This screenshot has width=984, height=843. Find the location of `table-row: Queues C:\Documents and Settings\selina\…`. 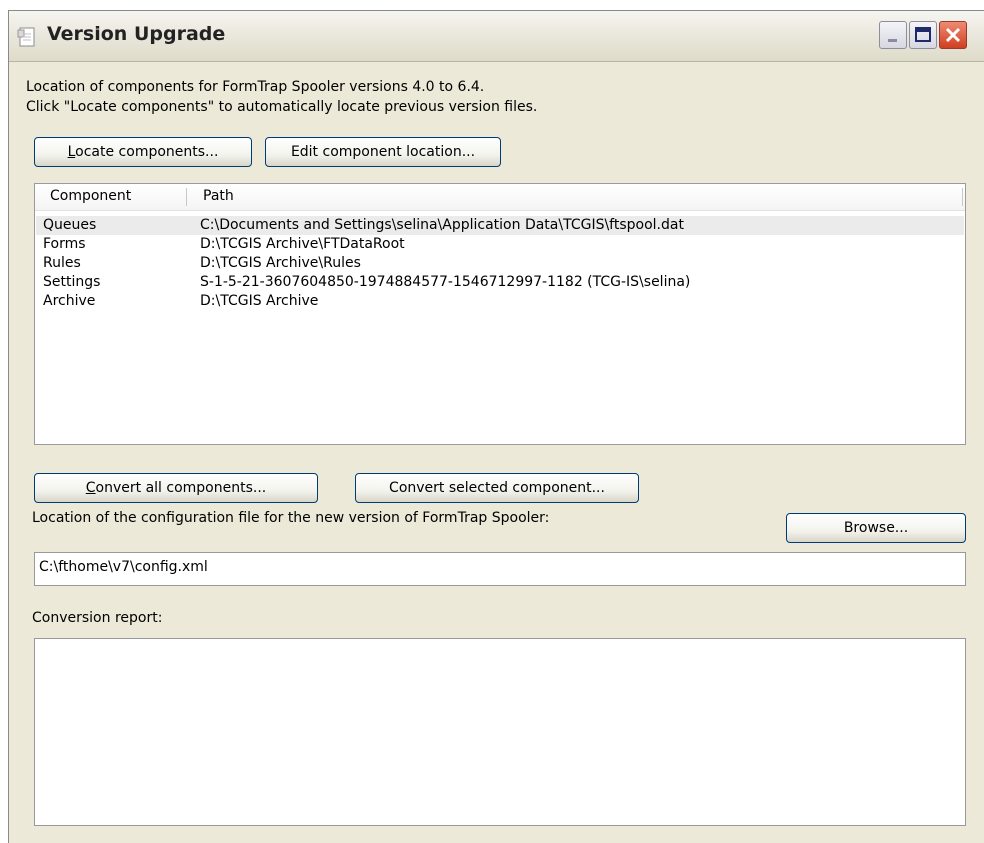

table-row: Queues C:\Documents and Settings\selina\… is located at coordinates (500, 225).